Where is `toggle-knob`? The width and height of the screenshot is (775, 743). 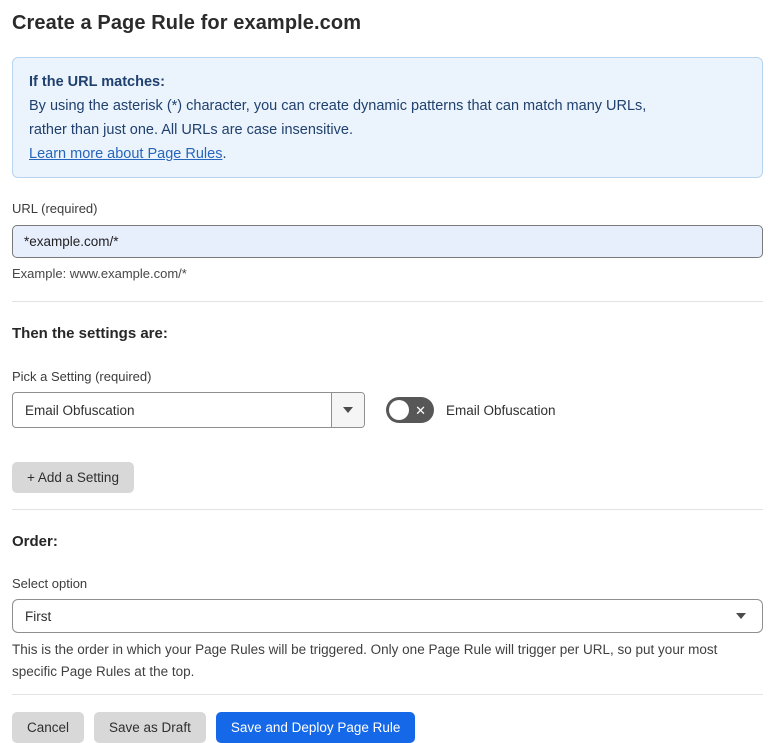
toggle-knob is located at coordinates (399, 410).